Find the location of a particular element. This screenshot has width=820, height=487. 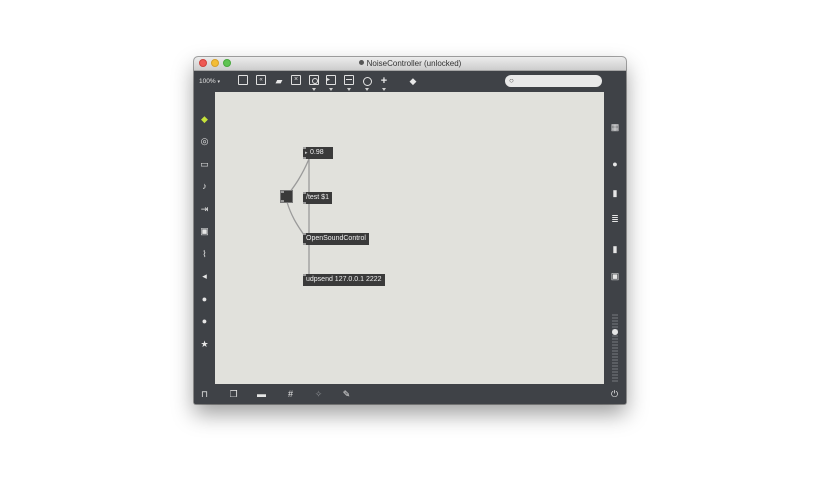

beap-icon: ● is located at coordinates (204, 321).